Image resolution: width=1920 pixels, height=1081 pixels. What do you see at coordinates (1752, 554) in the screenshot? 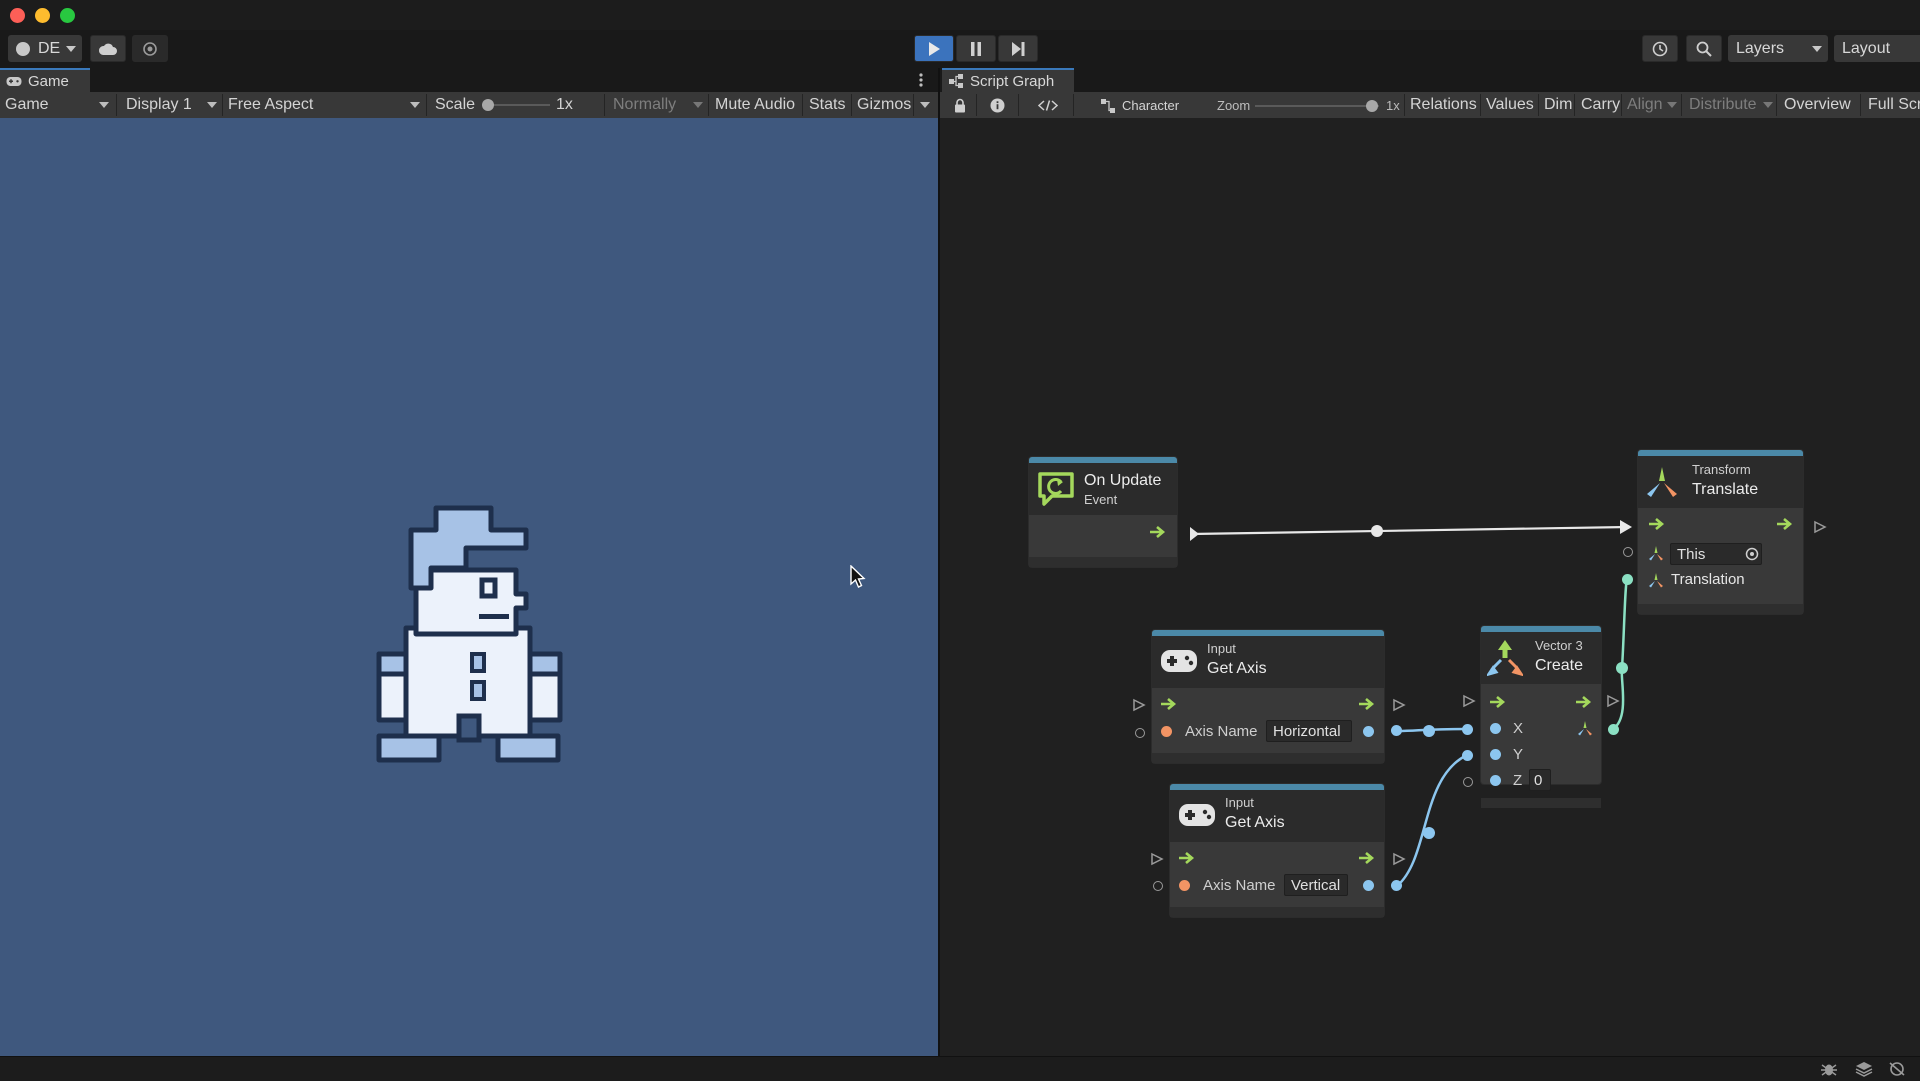
I see `object-picker-icon` at bounding box center [1752, 554].